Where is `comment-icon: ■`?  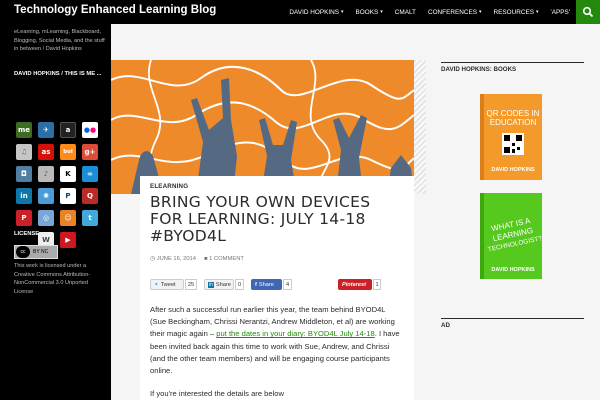
comment-icon: ■ is located at coordinates (206, 259).